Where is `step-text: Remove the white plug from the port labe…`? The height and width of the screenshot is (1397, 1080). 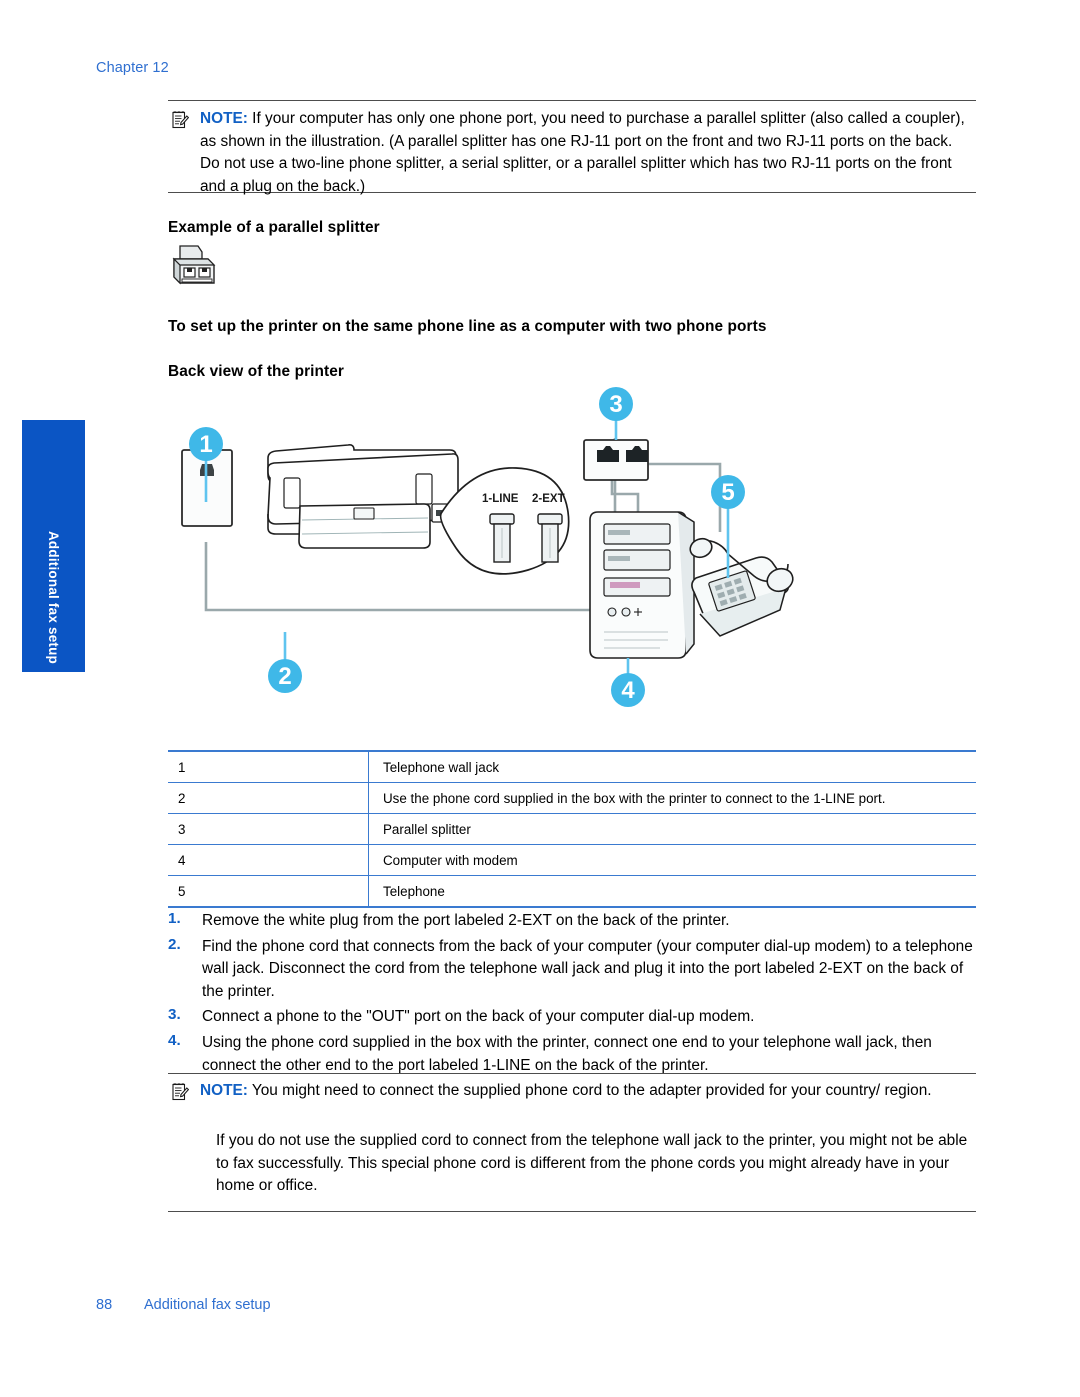 step-text: Remove the white plug from the port labe… is located at coordinates (466, 920).